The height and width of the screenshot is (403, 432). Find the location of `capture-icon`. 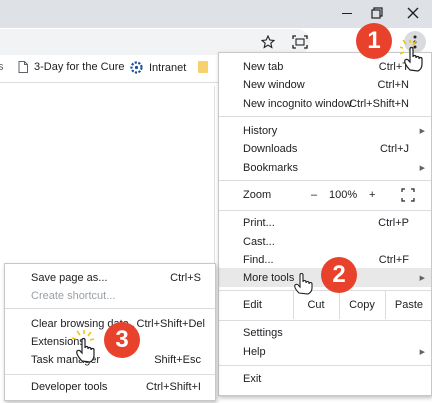

capture-icon is located at coordinates (300, 42).